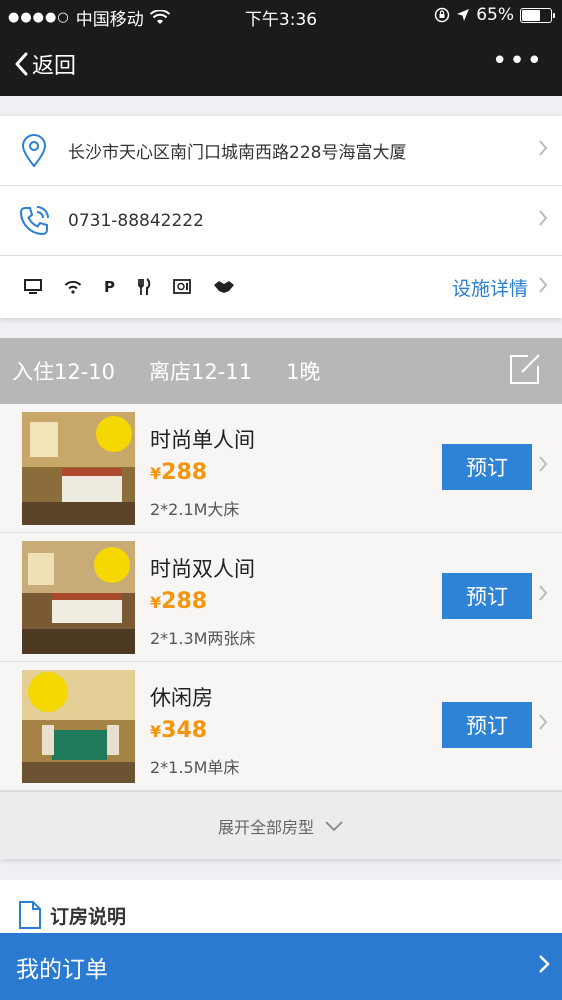 This screenshot has height=1000, width=562. I want to click on room-item: 时尚双人间 ¥288 2*1.3M两张床 预订, so click(281, 597).